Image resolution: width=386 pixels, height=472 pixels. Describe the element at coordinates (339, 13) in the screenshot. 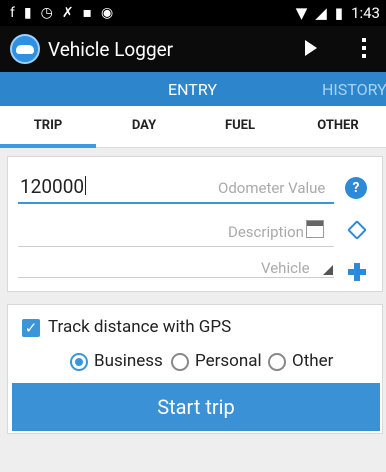

I see `battery-icon: ▮` at that location.